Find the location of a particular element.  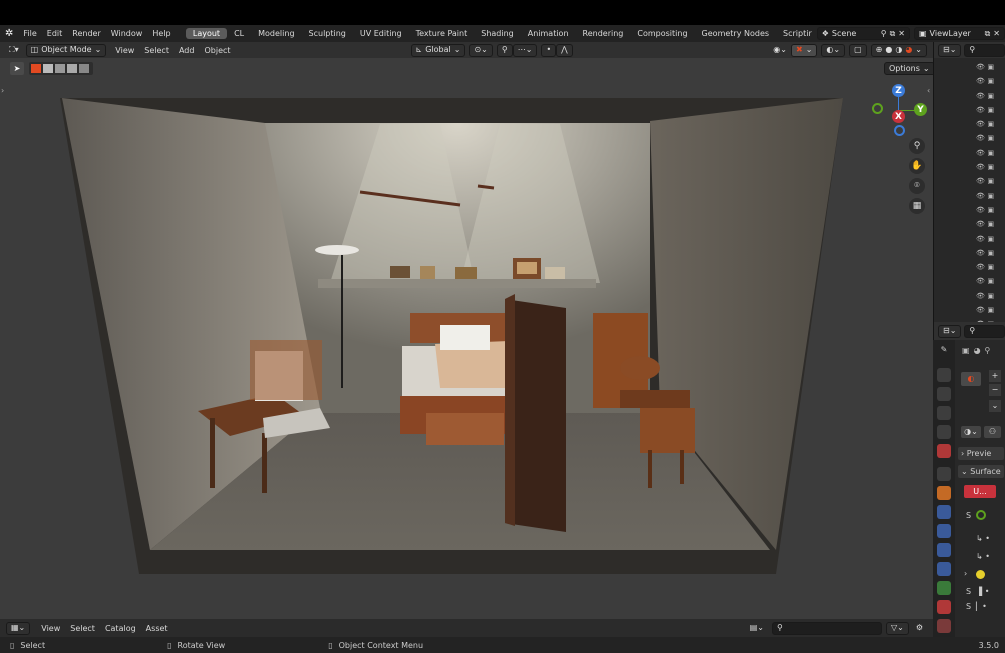

modifier-tab-icon is located at coordinates (944, 512).